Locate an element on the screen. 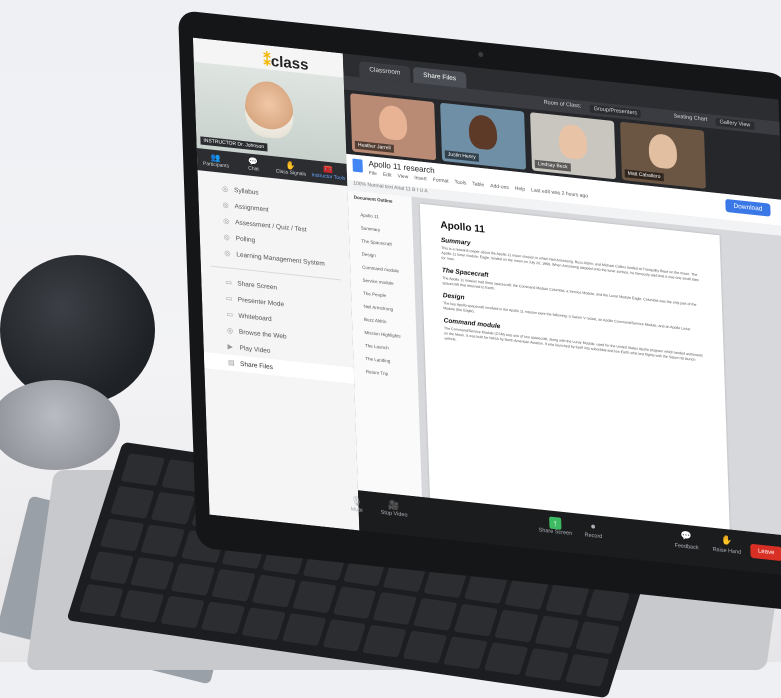 The height and width of the screenshot is (698, 781). doc-menu-item: Last edit was 2 hours ago is located at coordinates (559, 193).